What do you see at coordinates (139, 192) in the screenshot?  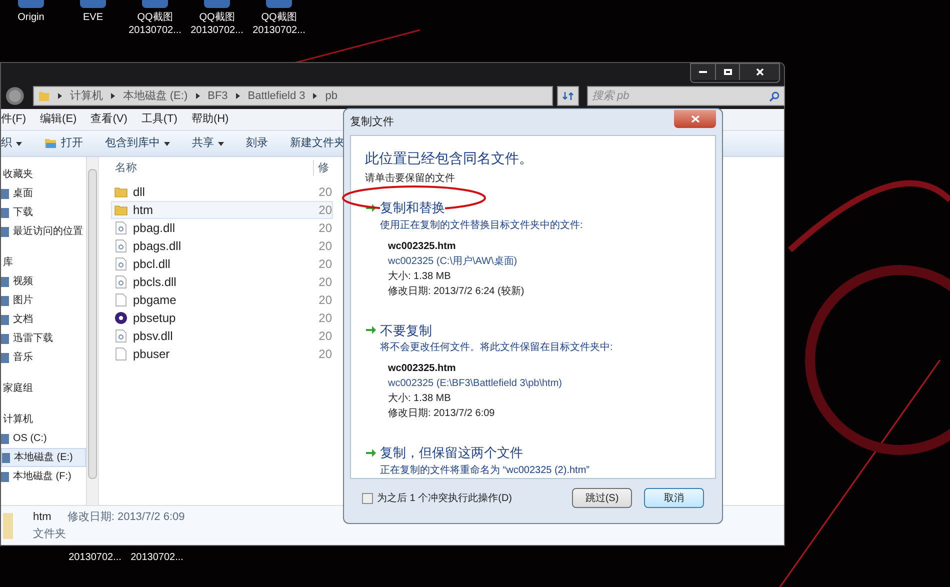 I see `file-name: dll` at bounding box center [139, 192].